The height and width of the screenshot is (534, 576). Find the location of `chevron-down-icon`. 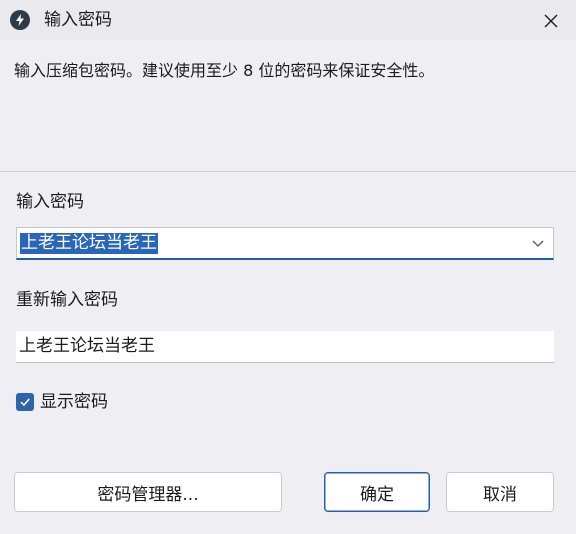

chevron-down-icon is located at coordinates (538, 243).